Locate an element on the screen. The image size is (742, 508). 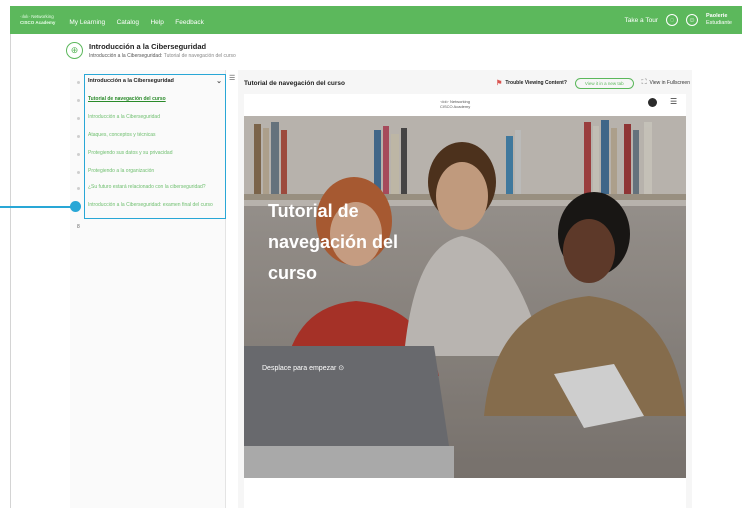
toc-heading-label: Introducción a la Ciberseguridad is located at coordinates (131, 81).